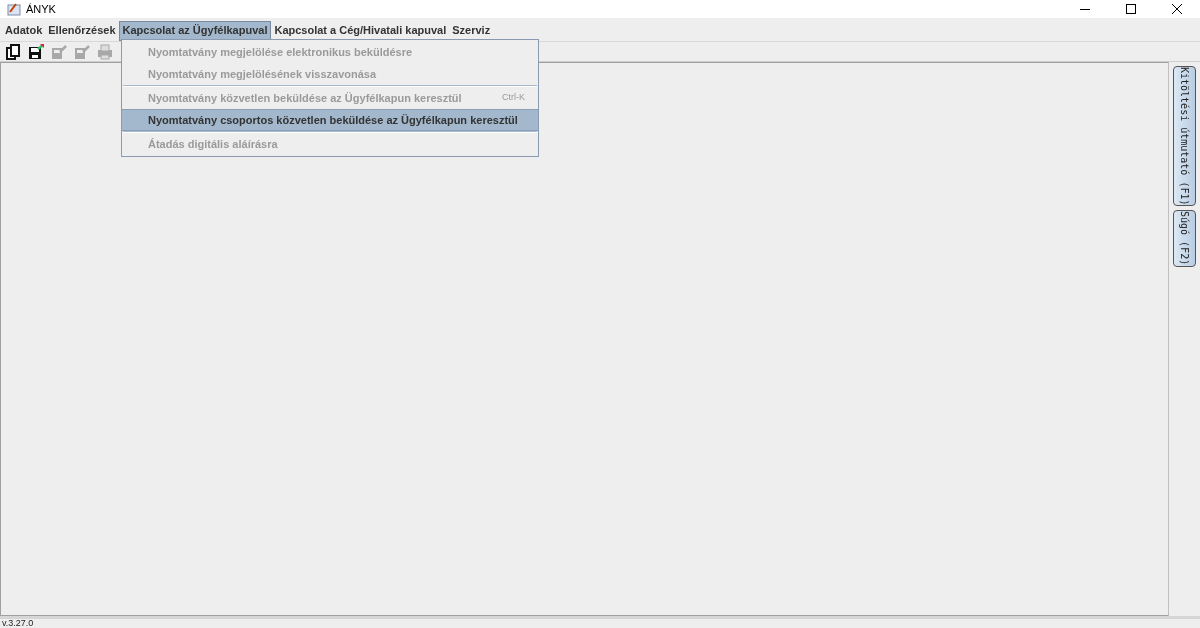 The width and height of the screenshot is (1200, 628). What do you see at coordinates (1184, 238) in the screenshot?
I see `side-tab: Súgó (F2)` at bounding box center [1184, 238].